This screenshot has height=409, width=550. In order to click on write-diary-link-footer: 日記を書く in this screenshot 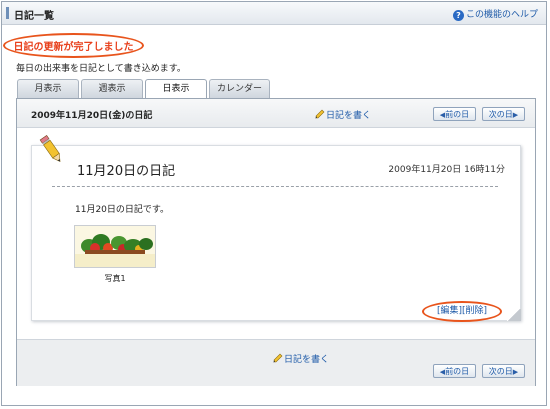, I will do `click(301, 358)`.